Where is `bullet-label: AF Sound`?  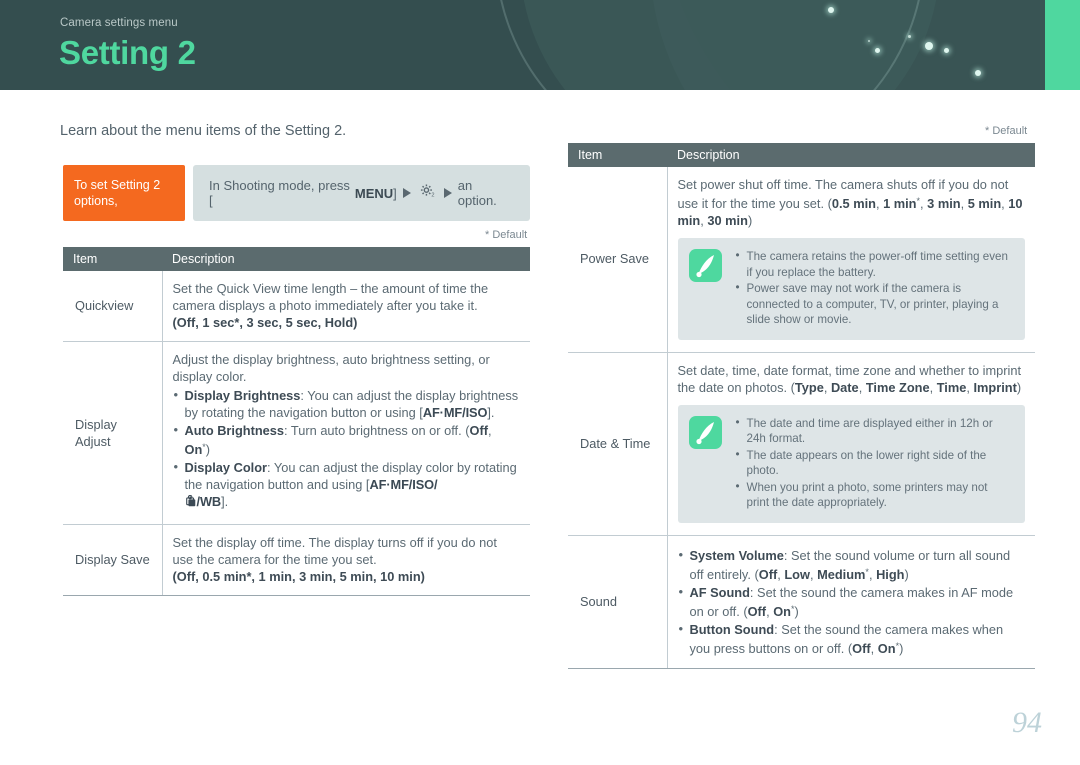
bullet-label: AF Sound is located at coordinates (719, 592).